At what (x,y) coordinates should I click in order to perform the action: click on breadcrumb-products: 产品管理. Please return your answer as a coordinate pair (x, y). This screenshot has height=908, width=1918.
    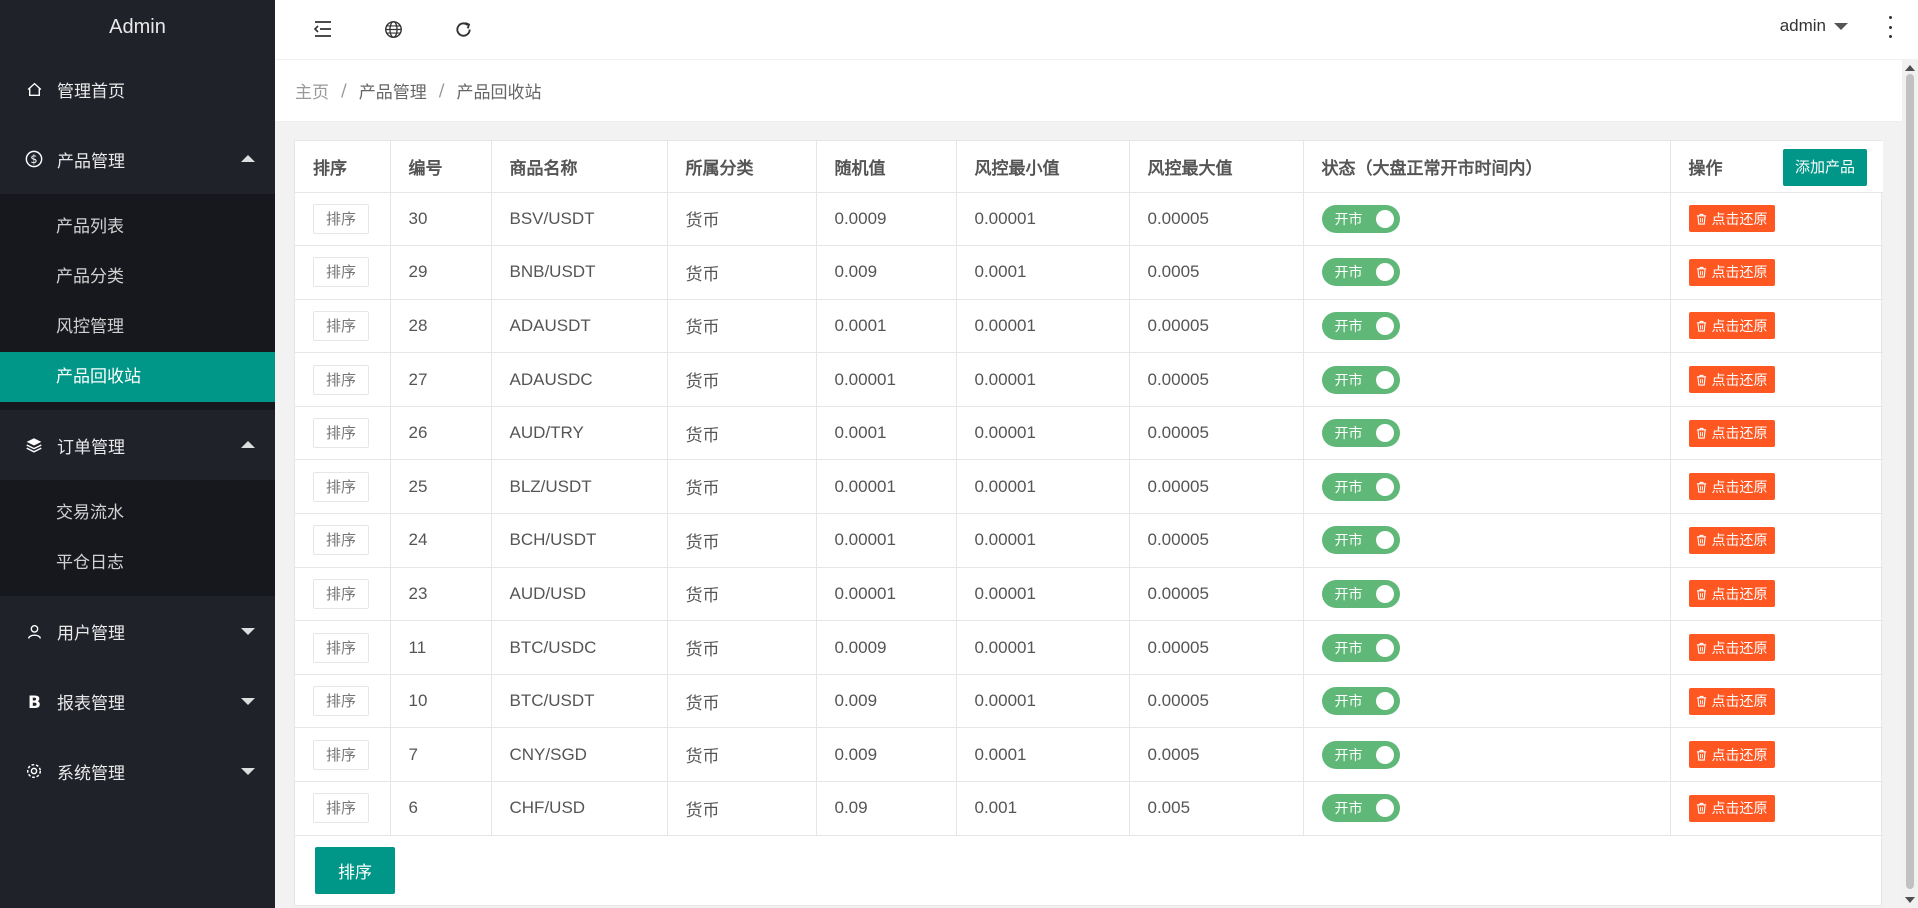
    Looking at the image, I should click on (393, 90).